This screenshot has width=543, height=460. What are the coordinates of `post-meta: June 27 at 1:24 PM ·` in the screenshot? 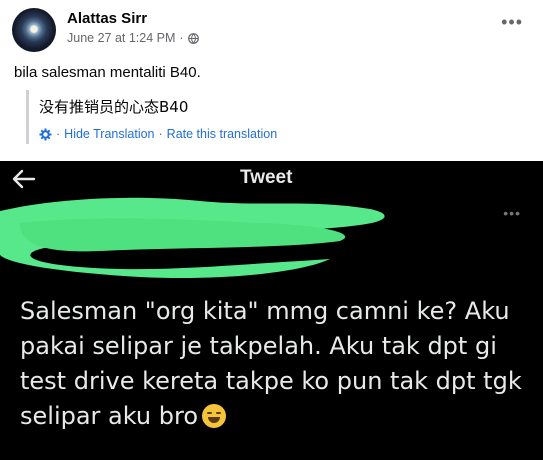 It's located at (133, 38).